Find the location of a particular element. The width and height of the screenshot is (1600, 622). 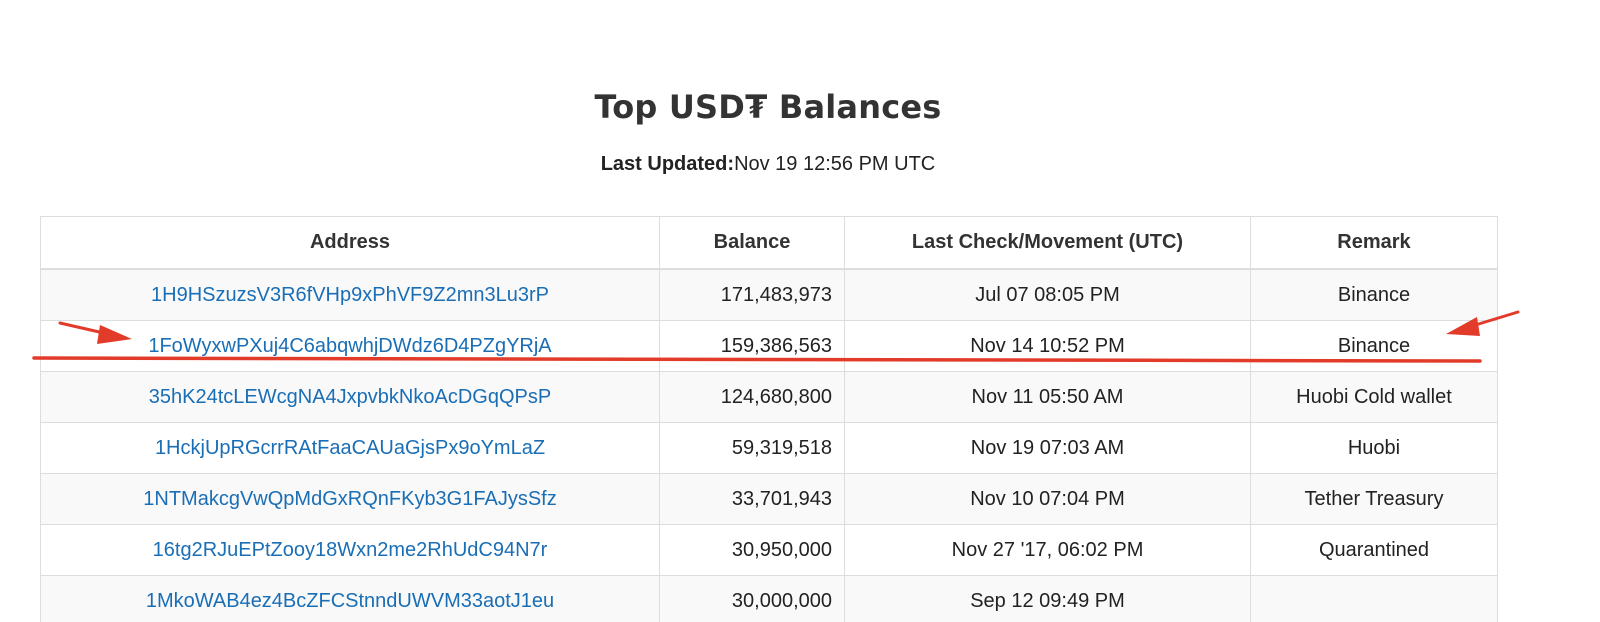

column-header-remark: Remark is located at coordinates (1374, 243).